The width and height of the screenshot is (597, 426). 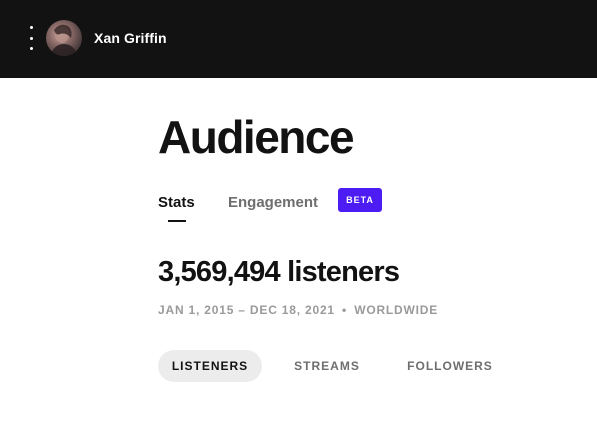 I want to click on active-tab-indicator, so click(x=177, y=221).